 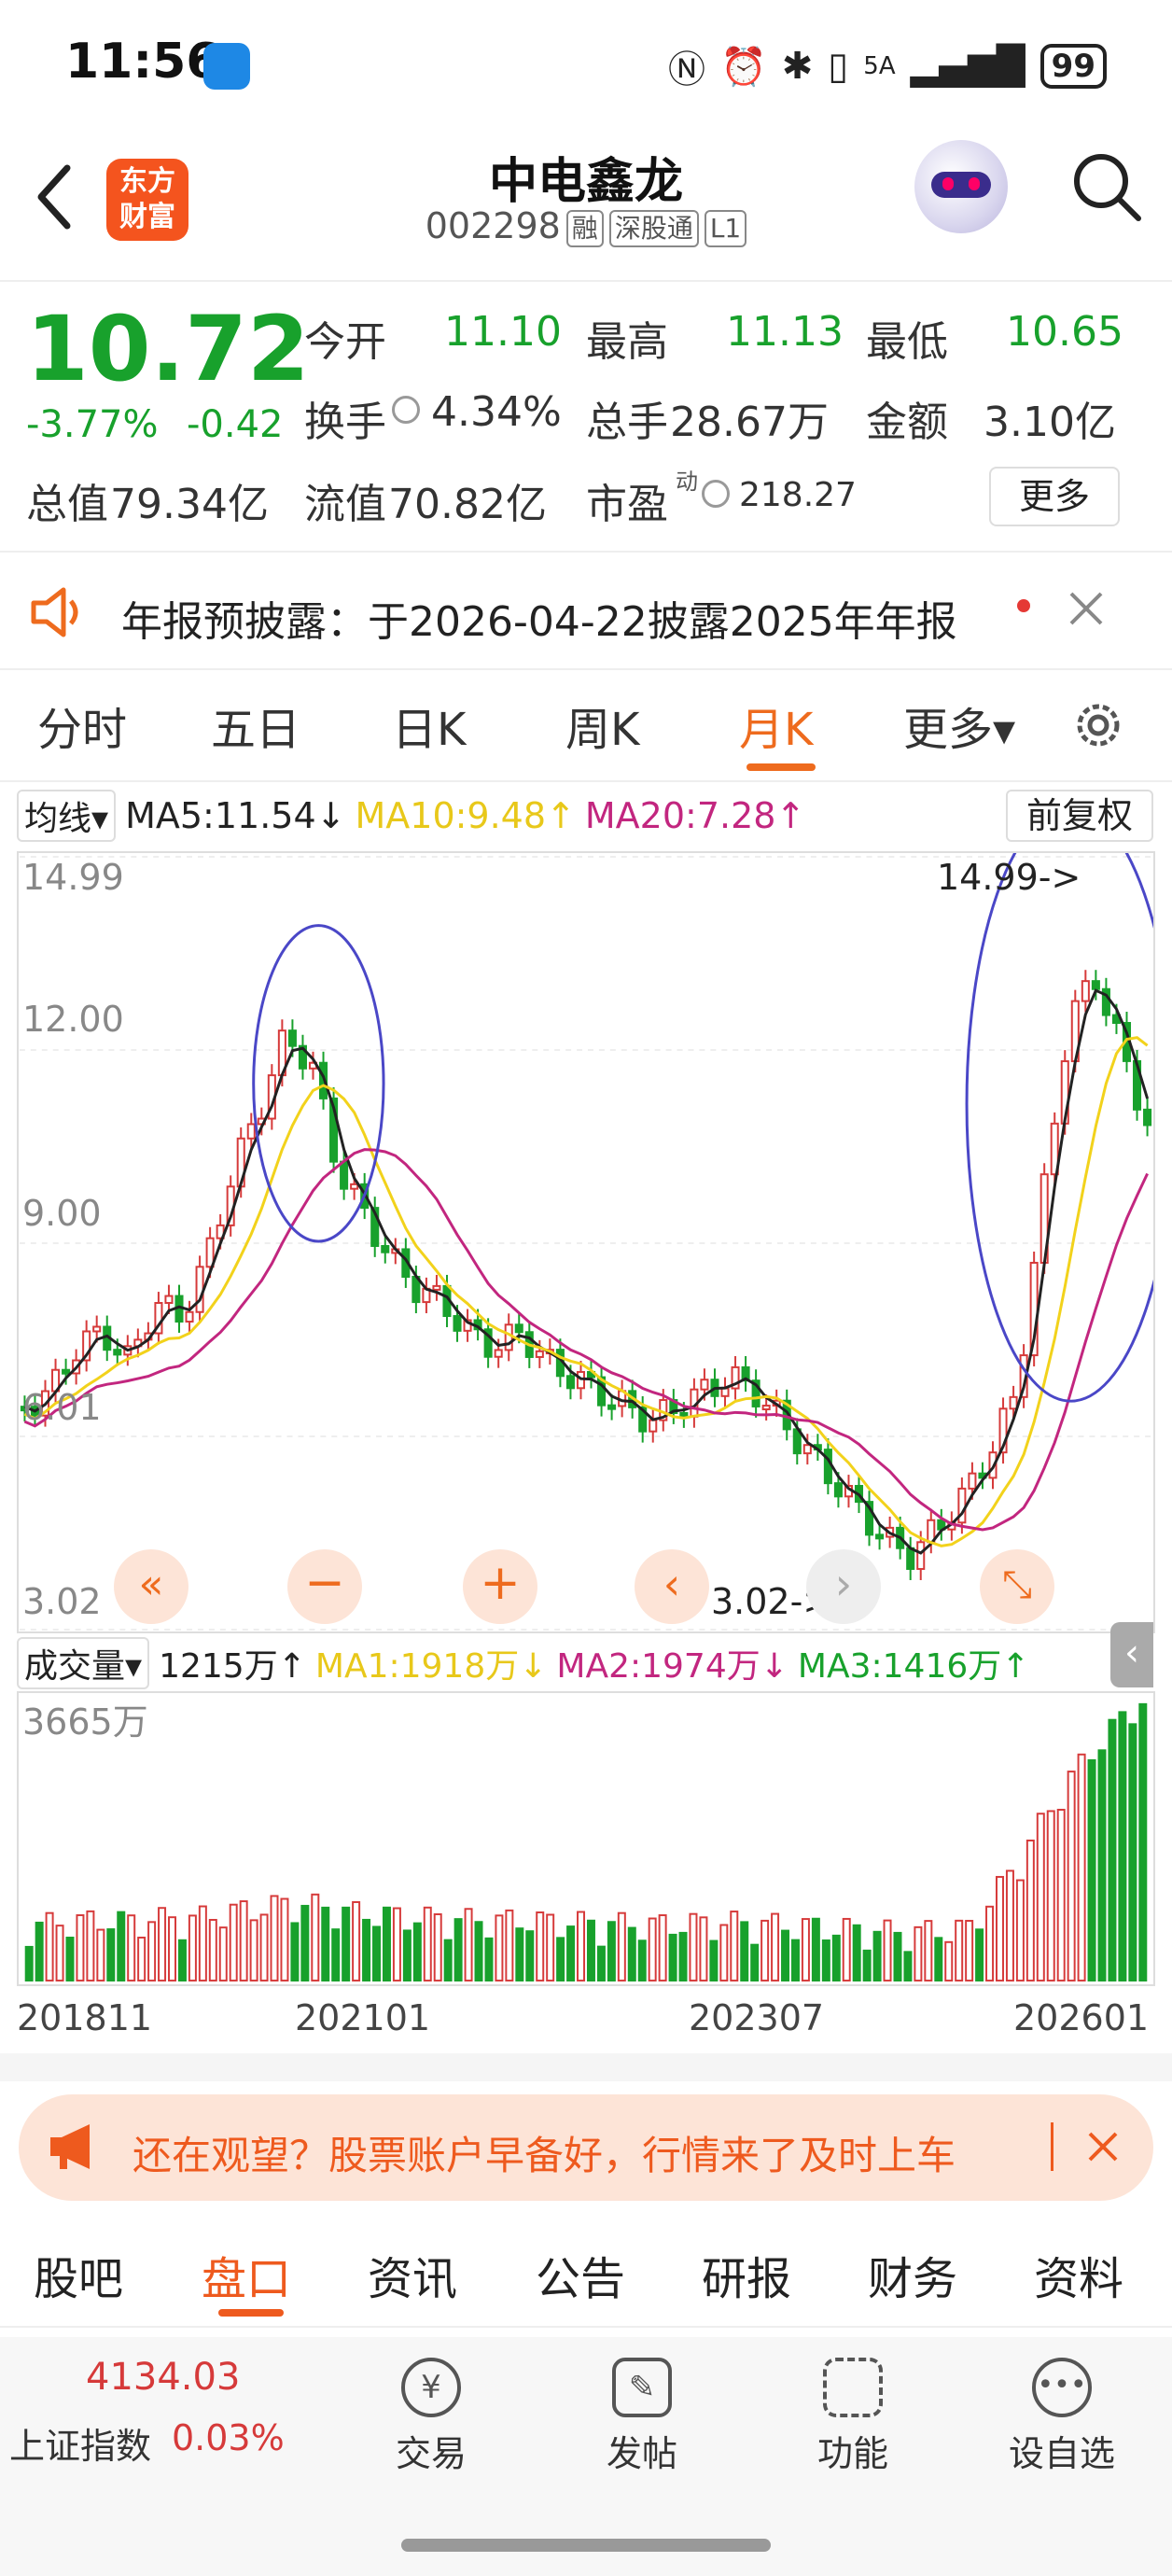 What do you see at coordinates (163, 2377) in the screenshot?
I see `index-value: 4134.03` at bounding box center [163, 2377].